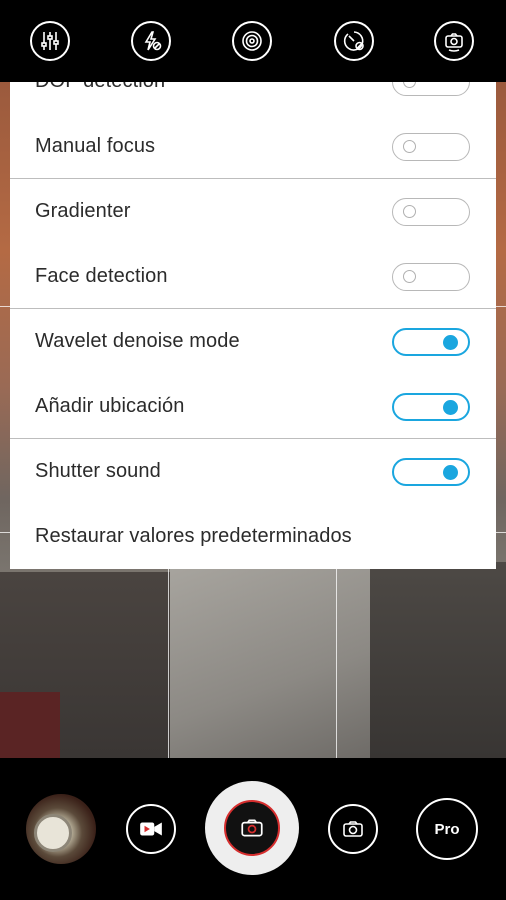  What do you see at coordinates (83, 211) in the screenshot?
I see `setting-label: Gradienter` at bounding box center [83, 211].